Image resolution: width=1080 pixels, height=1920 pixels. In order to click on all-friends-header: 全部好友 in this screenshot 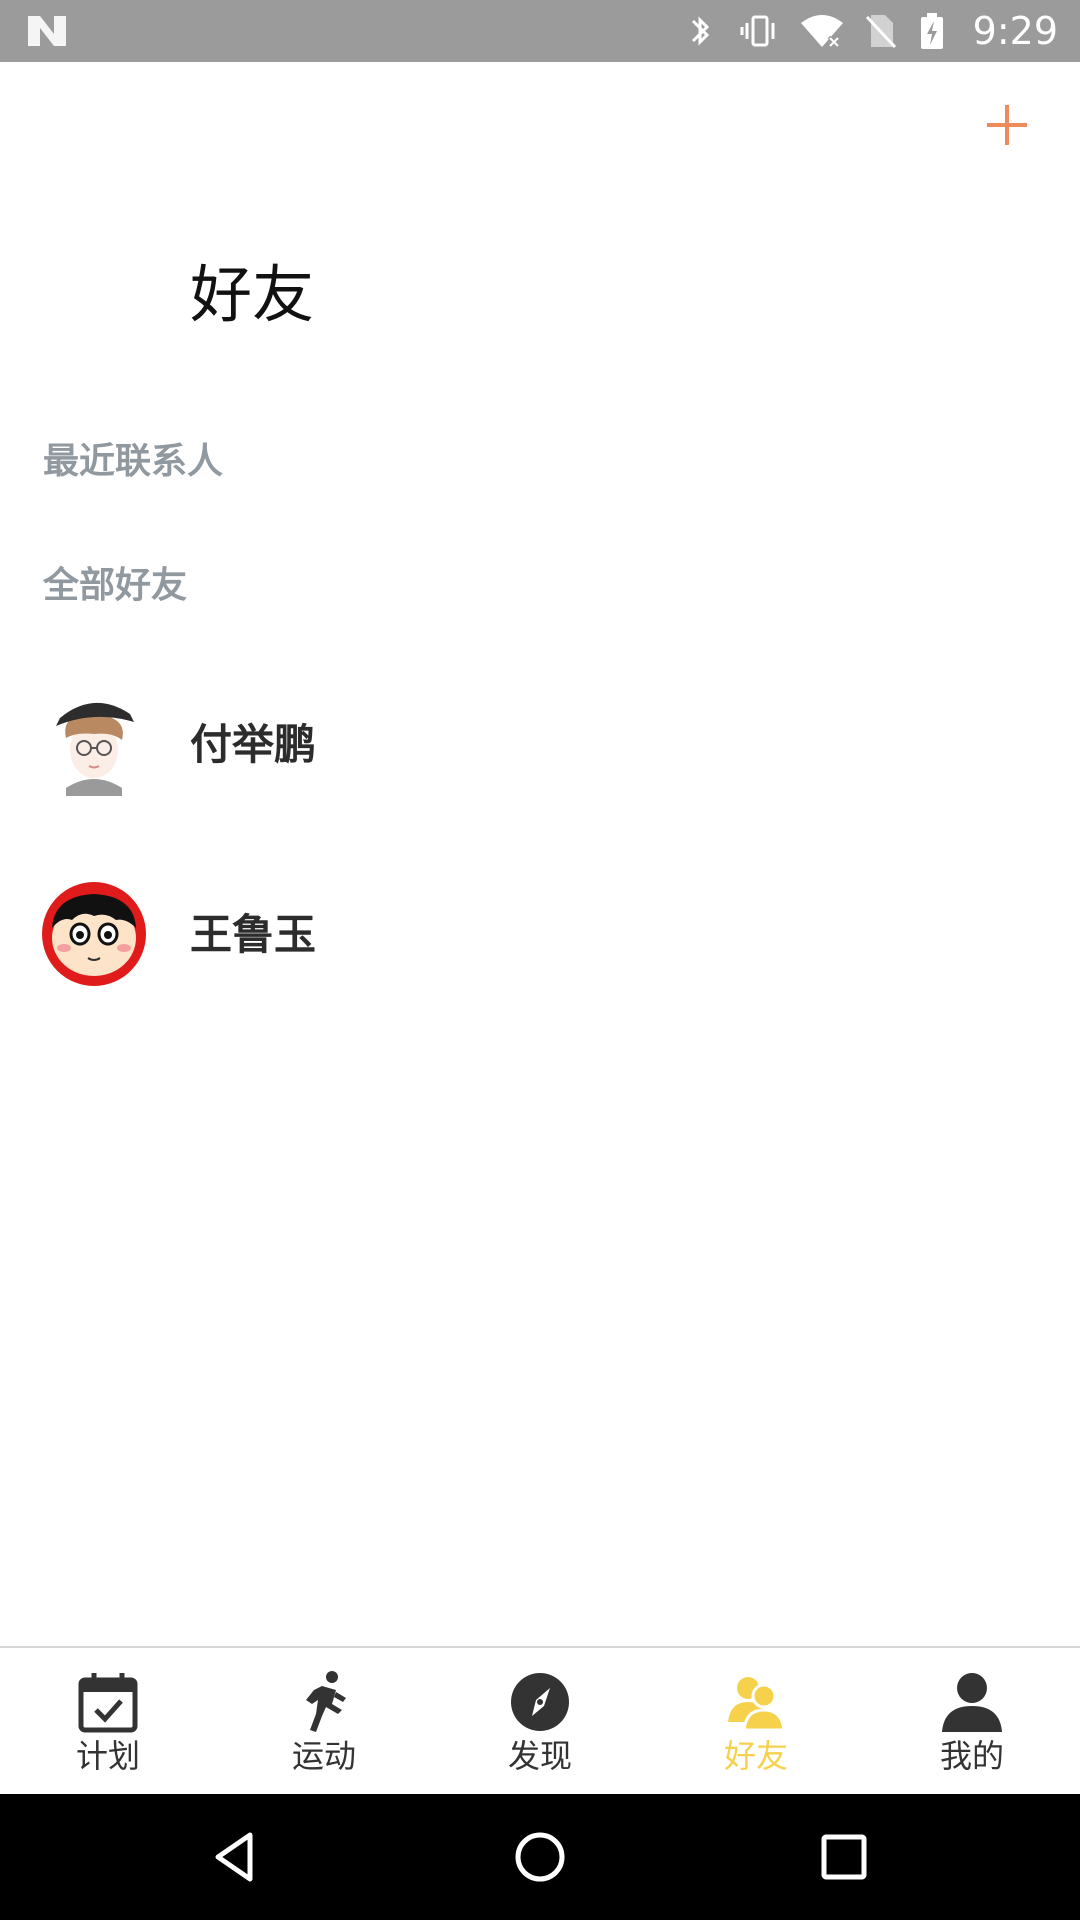, I will do `click(115, 585)`.